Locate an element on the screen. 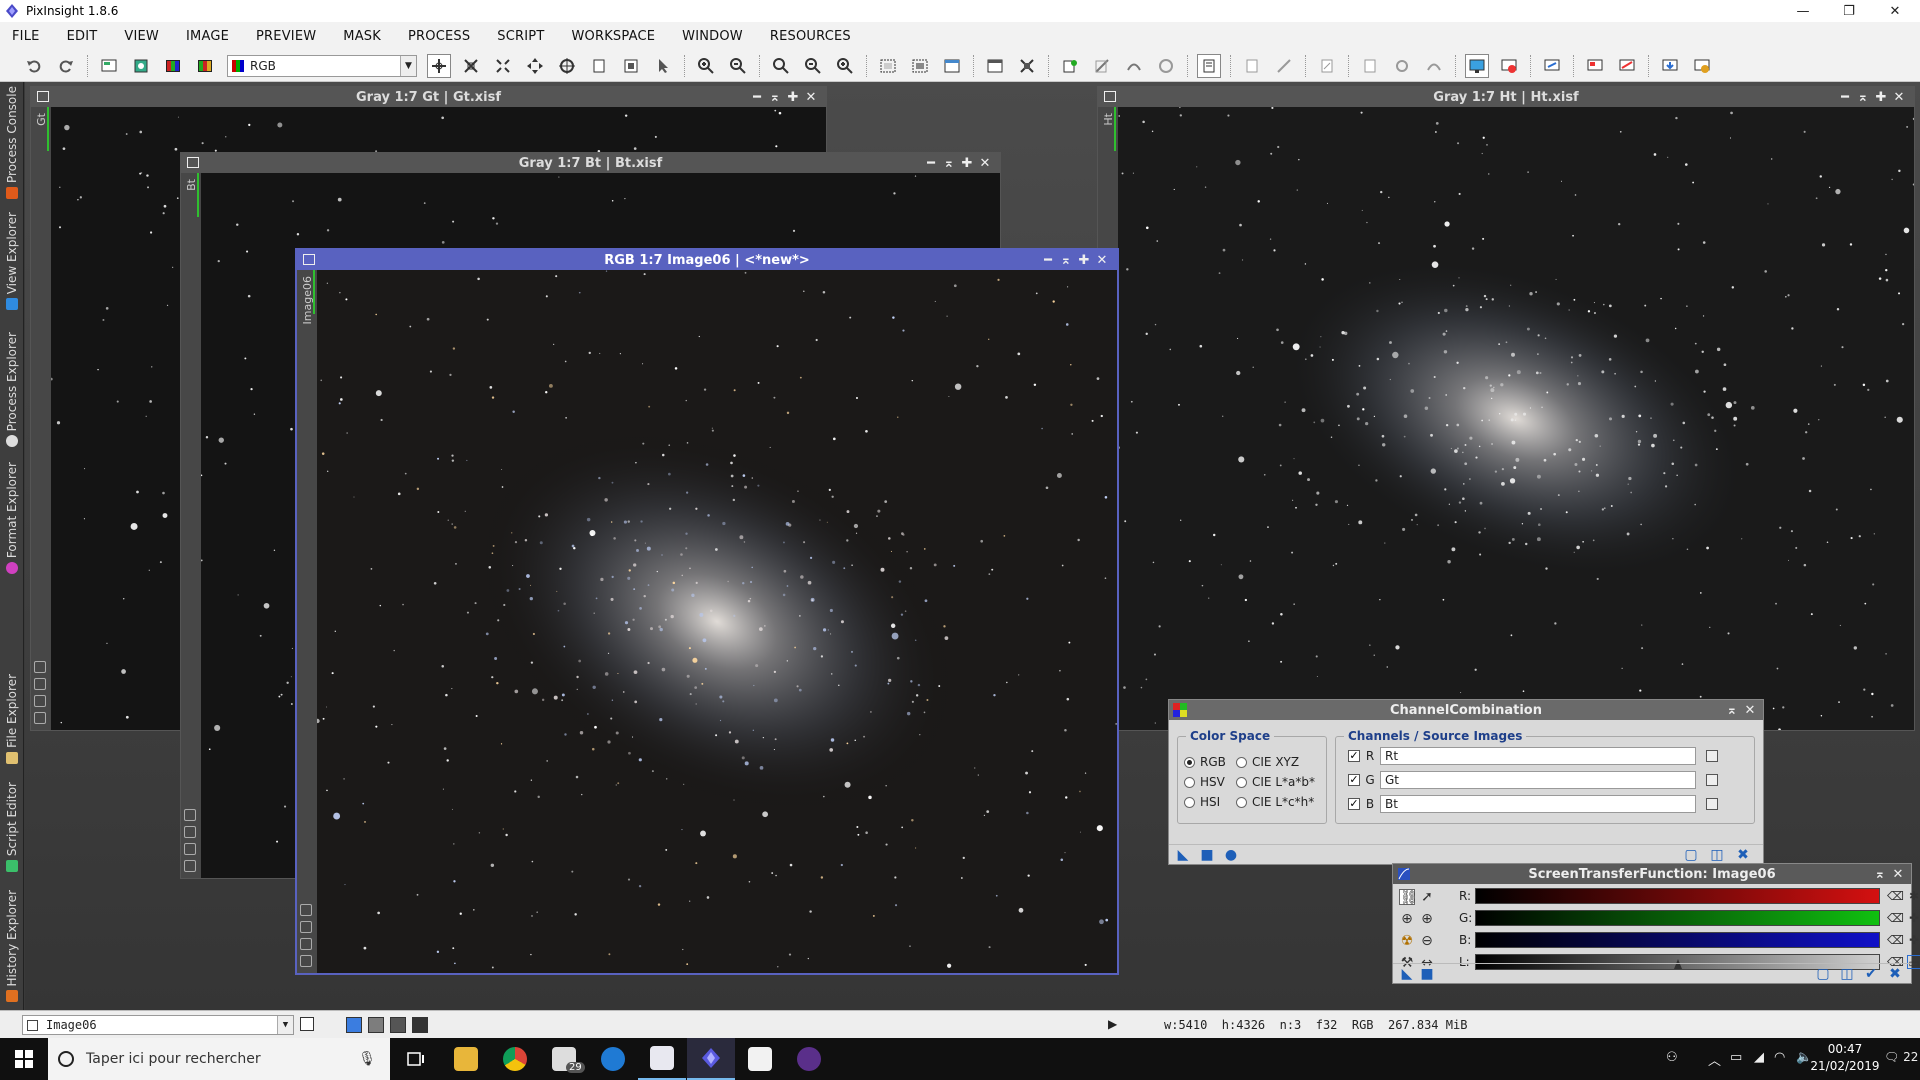 This screenshot has height=1080, width=1920. channel-b-source-input: Bt is located at coordinates (1538, 804).